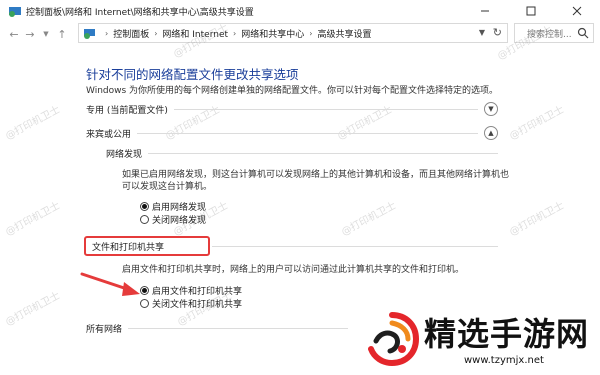 The width and height of the screenshot is (600, 375). I want to click on profile-guest-header: 来宾或公用 ▲, so click(292, 133).